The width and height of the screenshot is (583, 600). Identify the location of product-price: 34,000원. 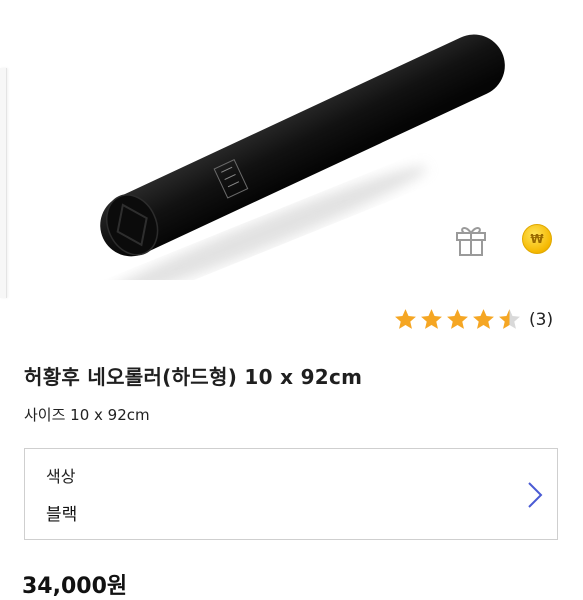
(75, 586).